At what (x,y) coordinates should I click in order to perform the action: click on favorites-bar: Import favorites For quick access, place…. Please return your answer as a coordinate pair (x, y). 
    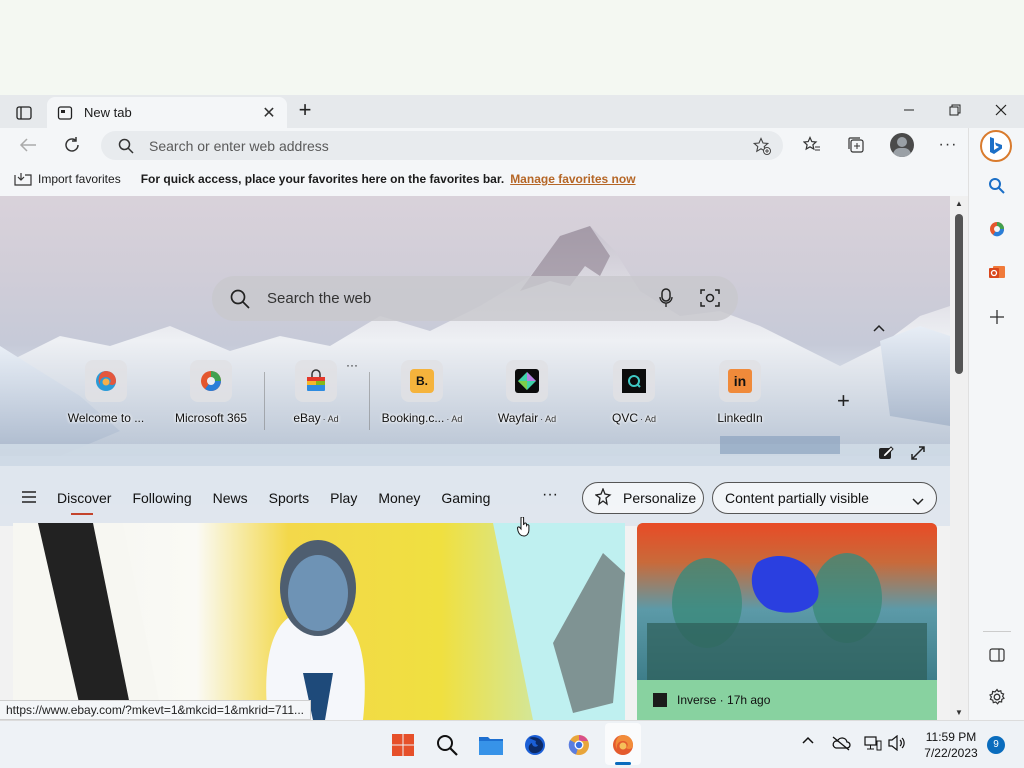
    Looking at the image, I should click on (484, 179).